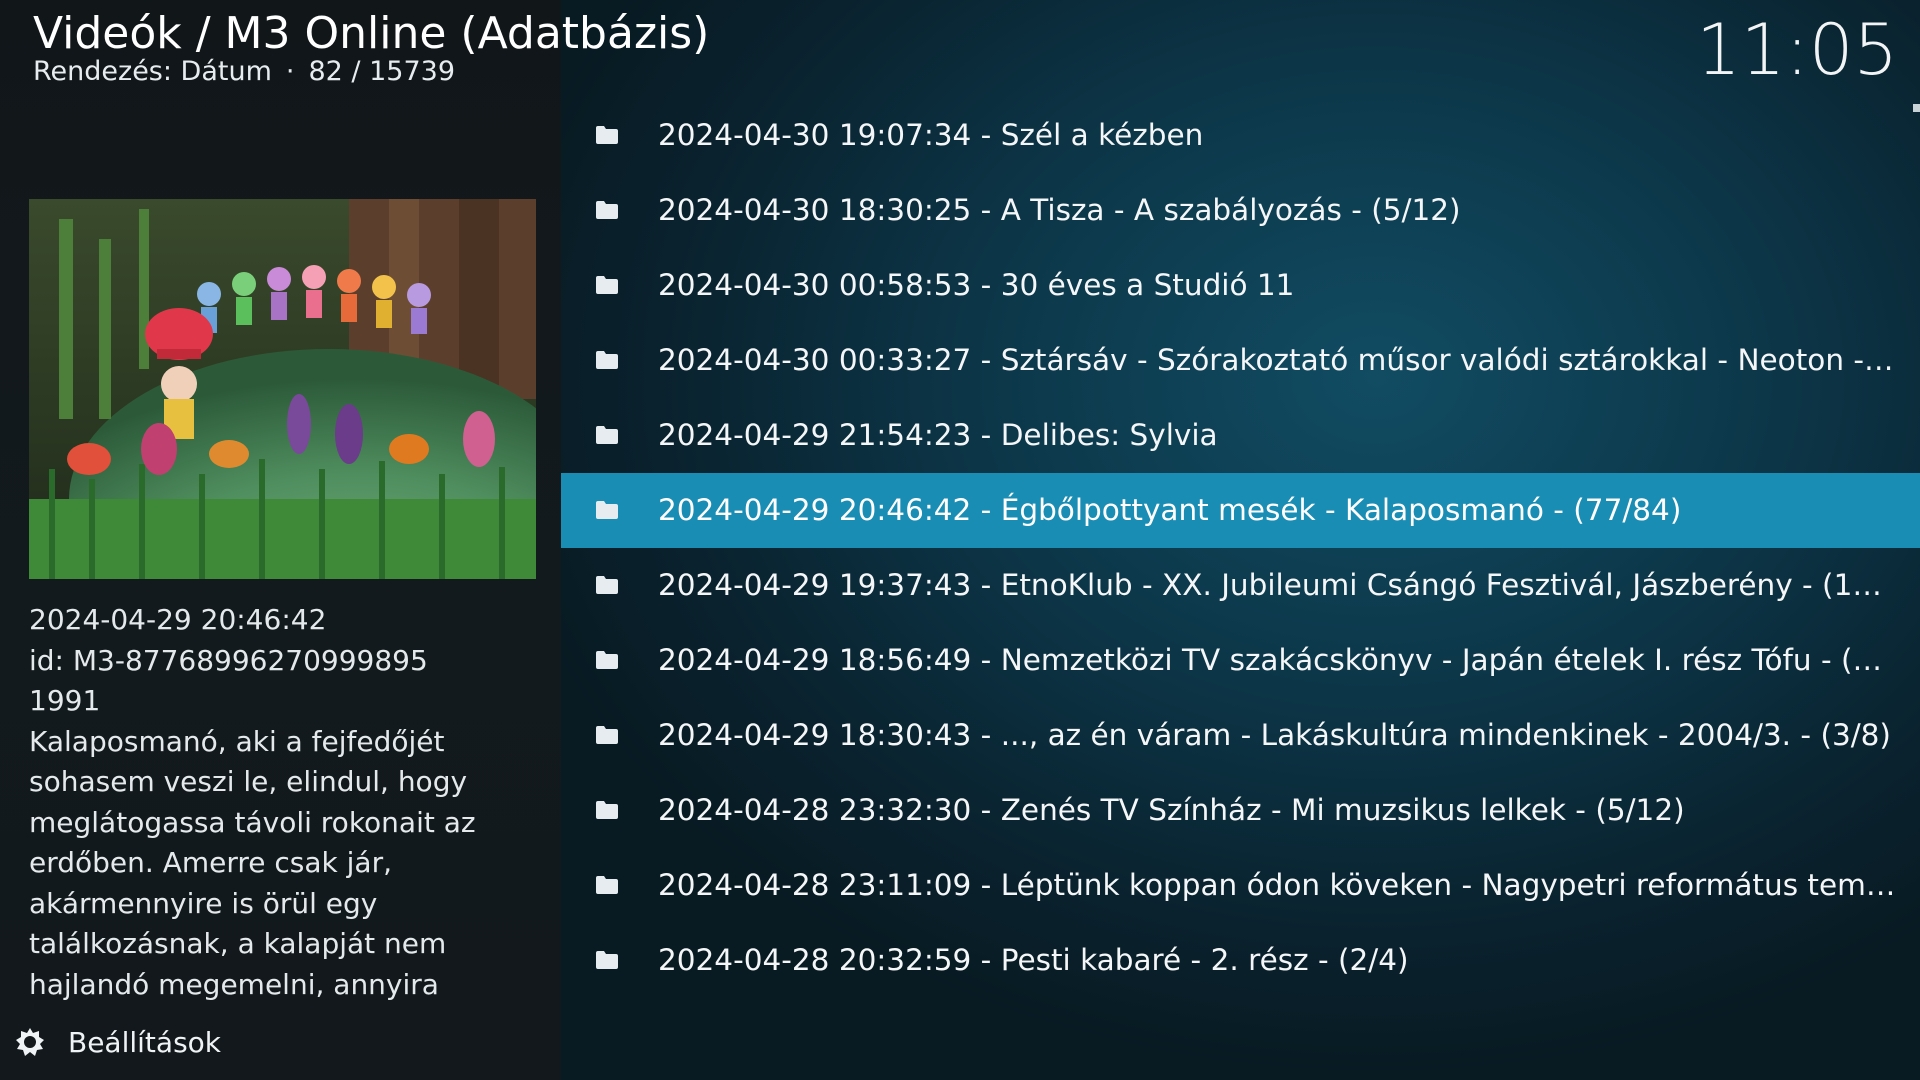 This screenshot has width=1920, height=1080. I want to click on gear-icon, so click(30, 1042).